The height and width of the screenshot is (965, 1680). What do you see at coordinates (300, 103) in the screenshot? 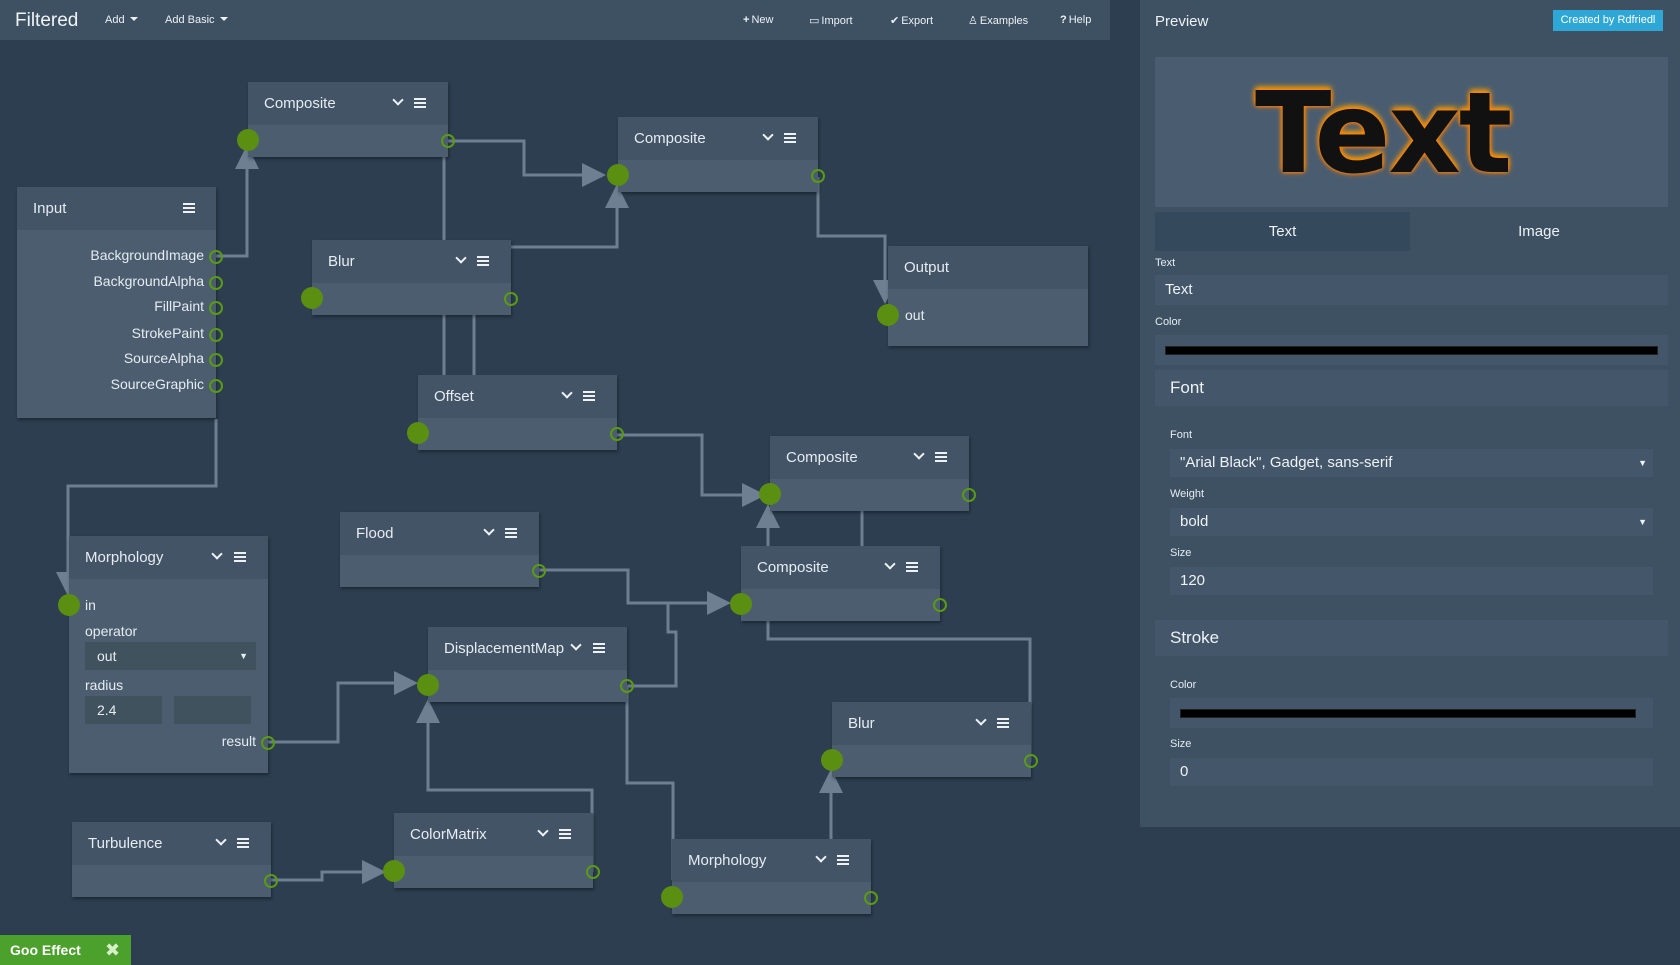
I see `node-title: Composite` at bounding box center [300, 103].